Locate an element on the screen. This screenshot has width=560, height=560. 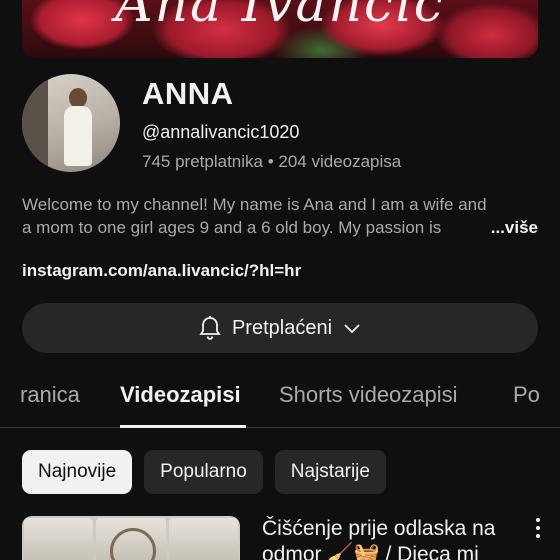
subscribed-label: Pretplaćeni is located at coordinates (282, 327).